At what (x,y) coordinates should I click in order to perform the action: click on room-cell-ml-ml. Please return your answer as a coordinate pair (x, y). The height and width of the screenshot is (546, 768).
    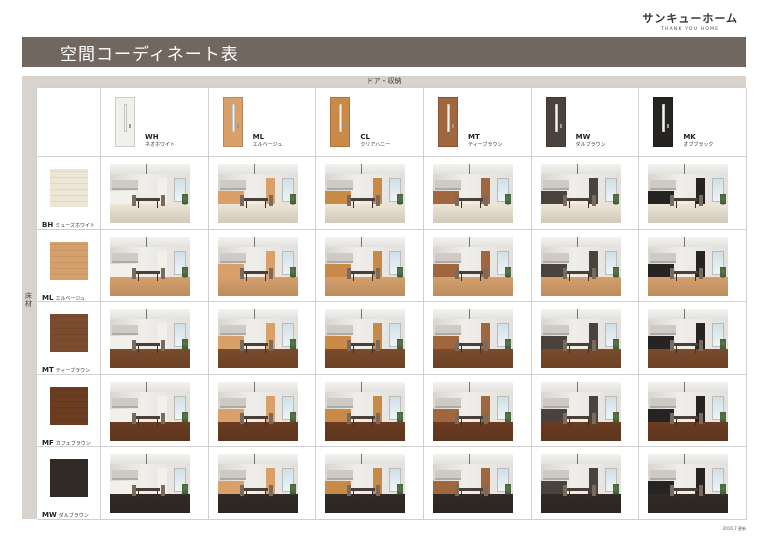
    Looking at the image, I should click on (262, 266).